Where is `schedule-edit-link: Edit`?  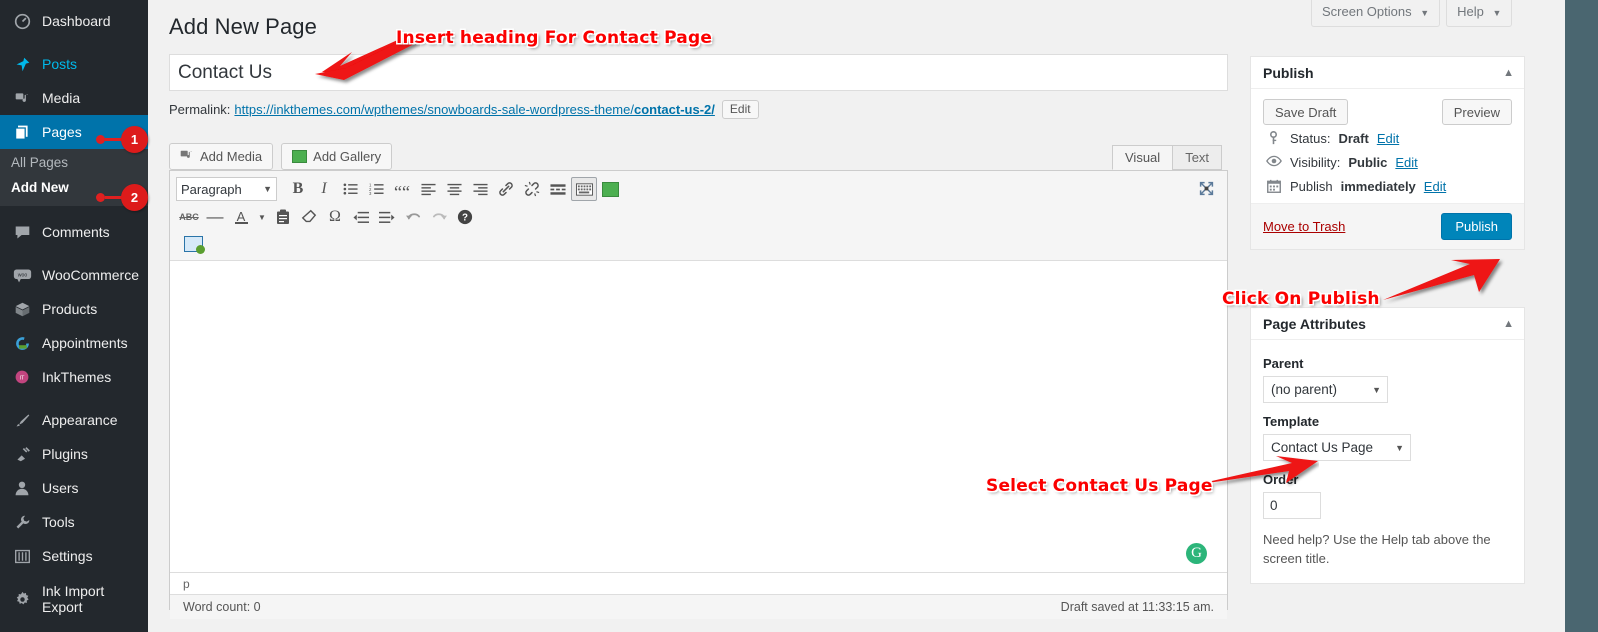 schedule-edit-link: Edit is located at coordinates (1435, 186).